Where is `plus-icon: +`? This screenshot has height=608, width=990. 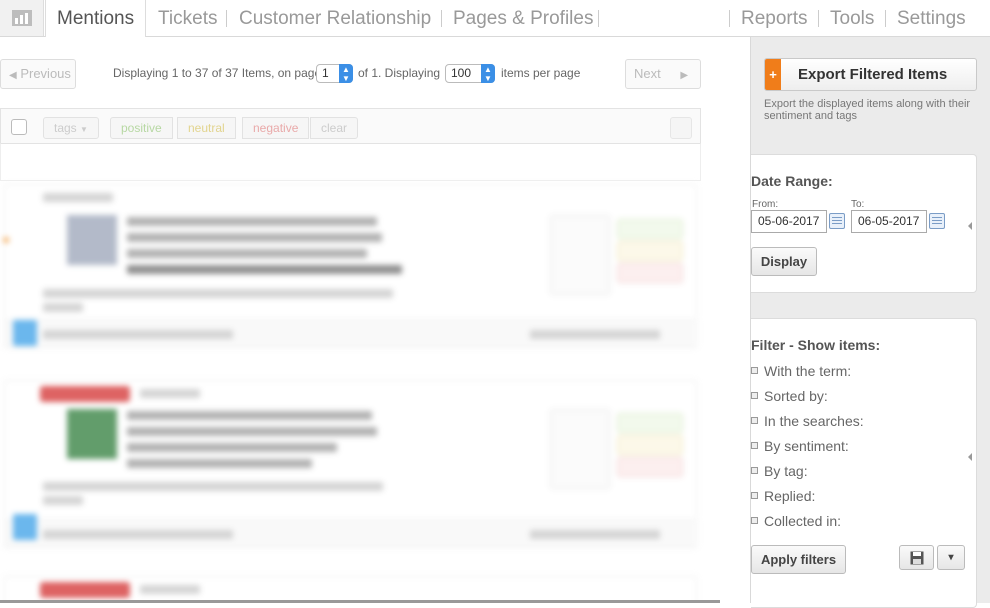
plus-icon: + is located at coordinates (773, 74).